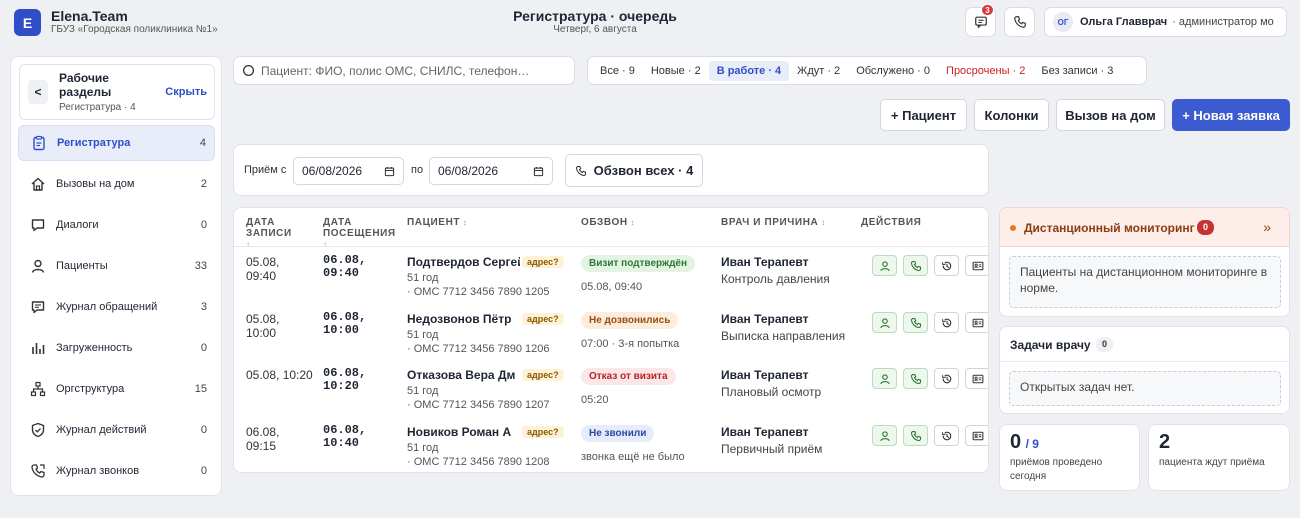  I want to click on sidebar-item-requests-log: Журнал обращений 3, so click(116, 307).